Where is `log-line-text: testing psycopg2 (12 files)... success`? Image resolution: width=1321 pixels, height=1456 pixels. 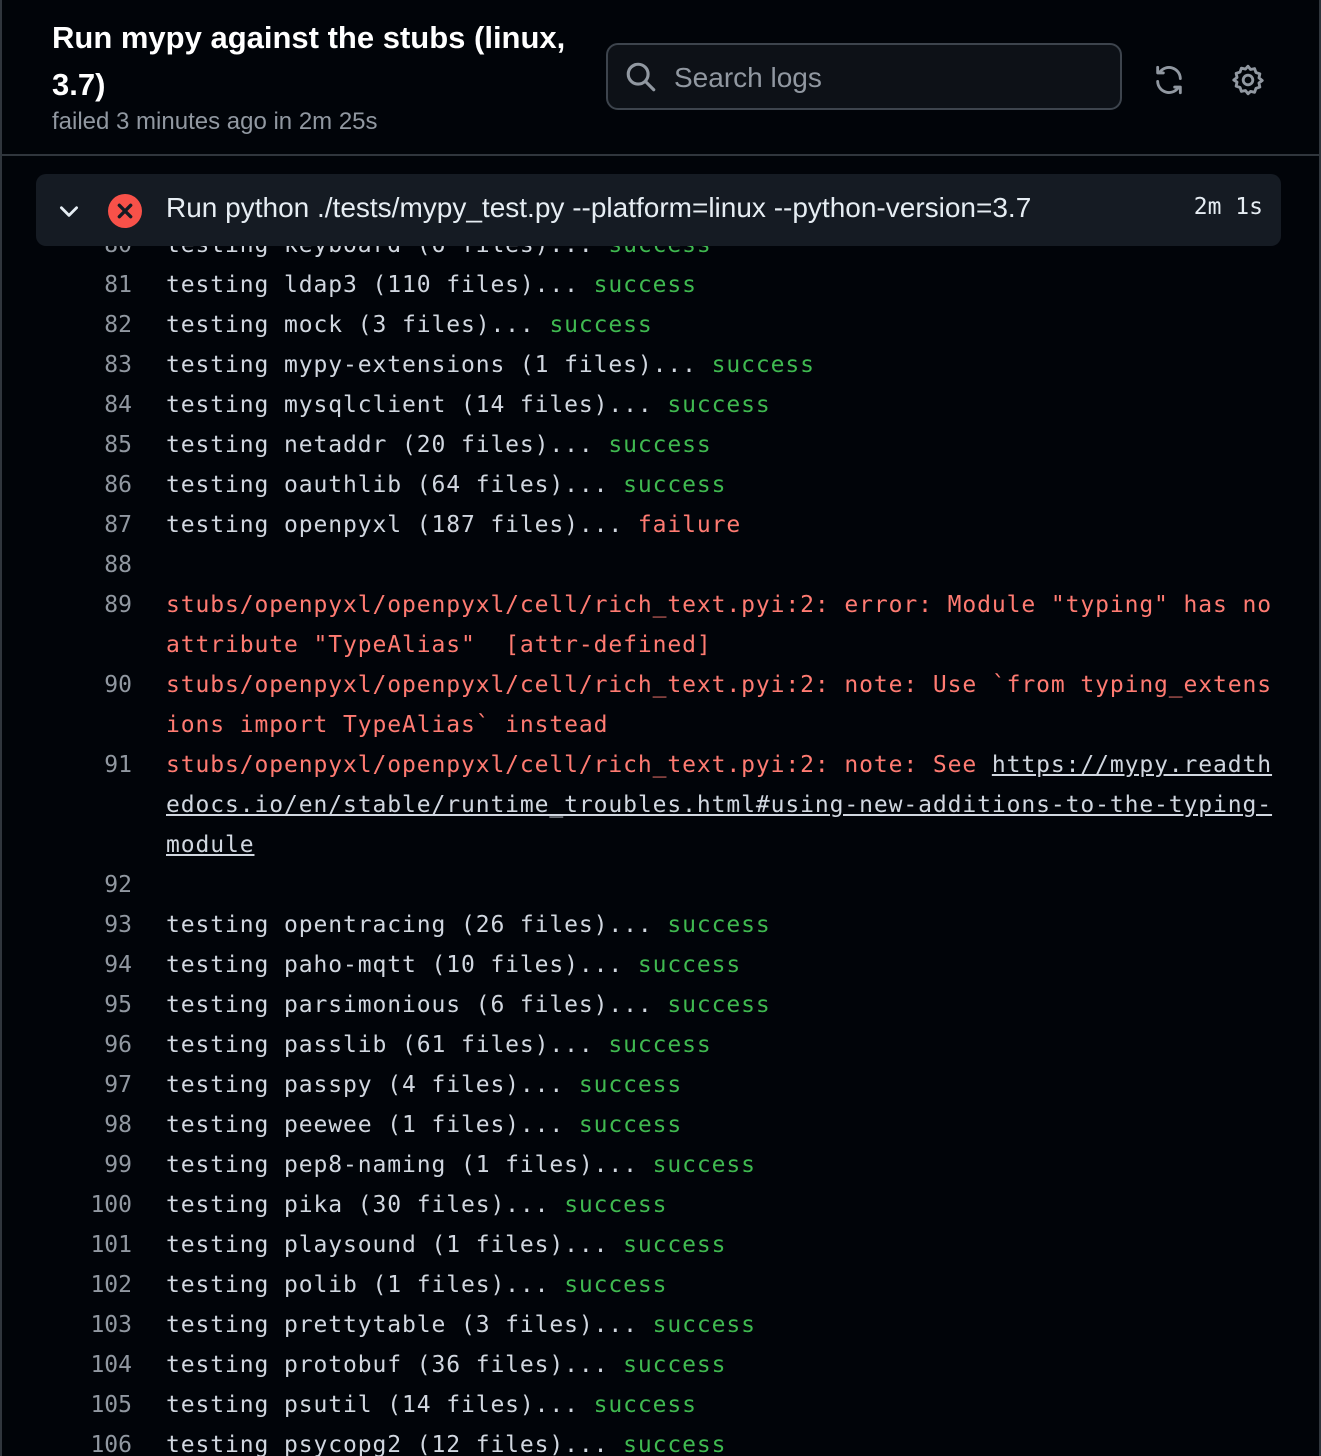
log-line-text: testing psycopg2 (12 files)... success is located at coordinates (710, 1440).